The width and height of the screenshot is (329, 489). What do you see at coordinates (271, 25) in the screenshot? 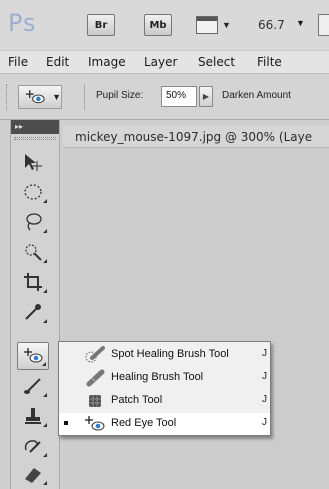
I see `zoom-level: 66.7` at bounding box center [271, 25].